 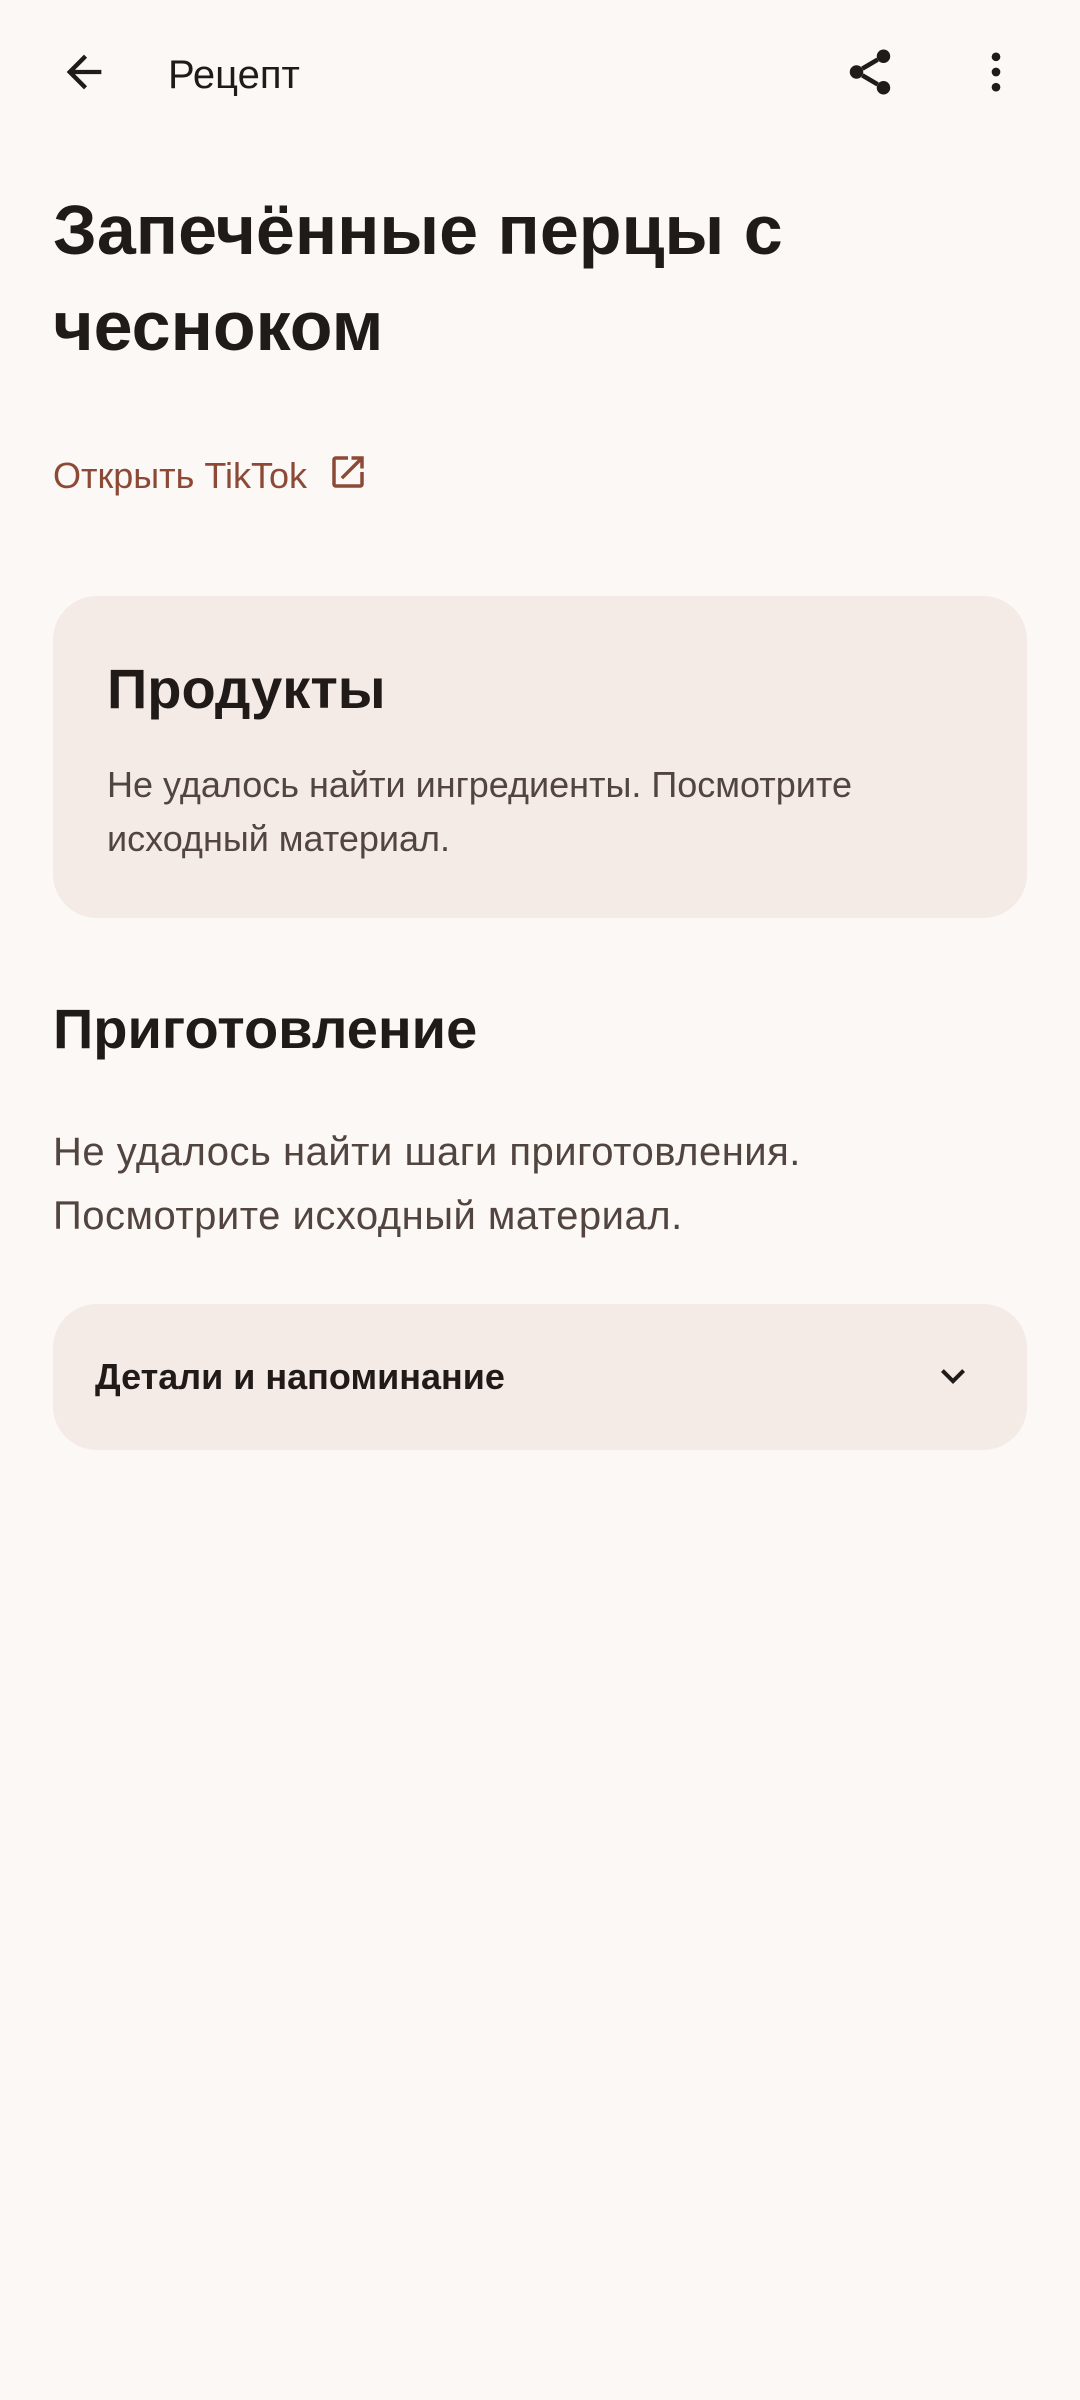 What do you see at coordinates (540, 75) in the screenshot?
I see `top-app-bar: Рецепт` at bounding box center [540, 75].